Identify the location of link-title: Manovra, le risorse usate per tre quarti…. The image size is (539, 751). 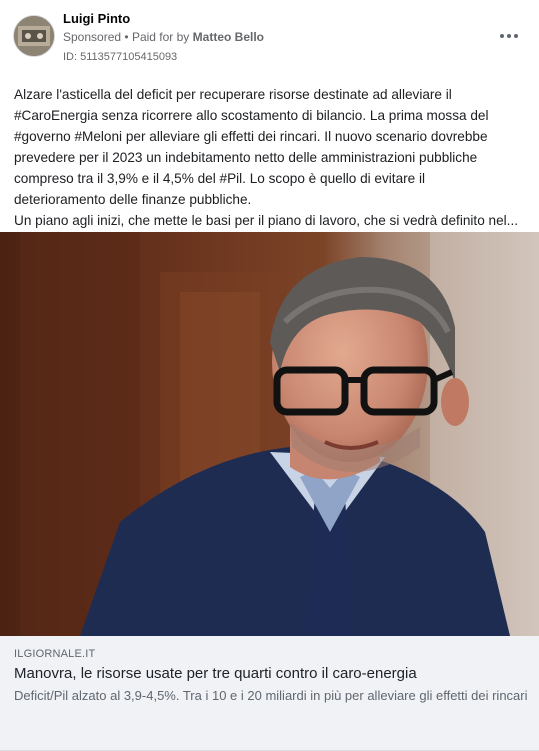
(215, 673).